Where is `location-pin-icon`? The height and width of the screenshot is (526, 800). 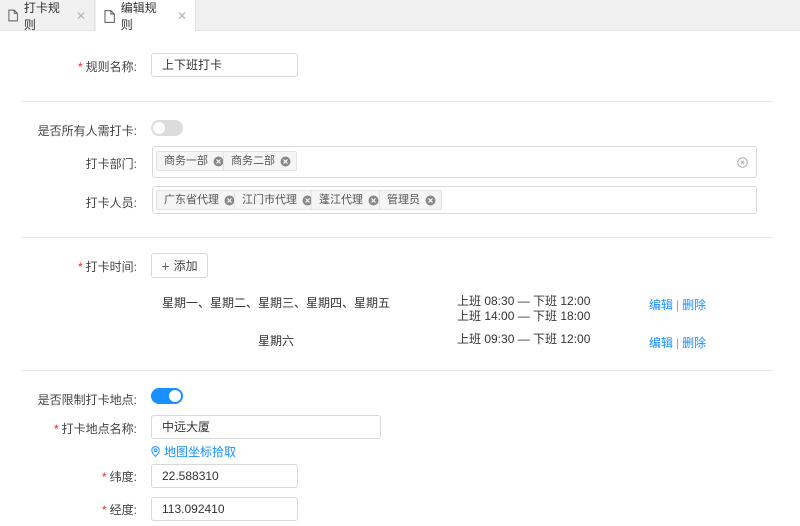 location-pin-icon is located at coordinates (155, 451).